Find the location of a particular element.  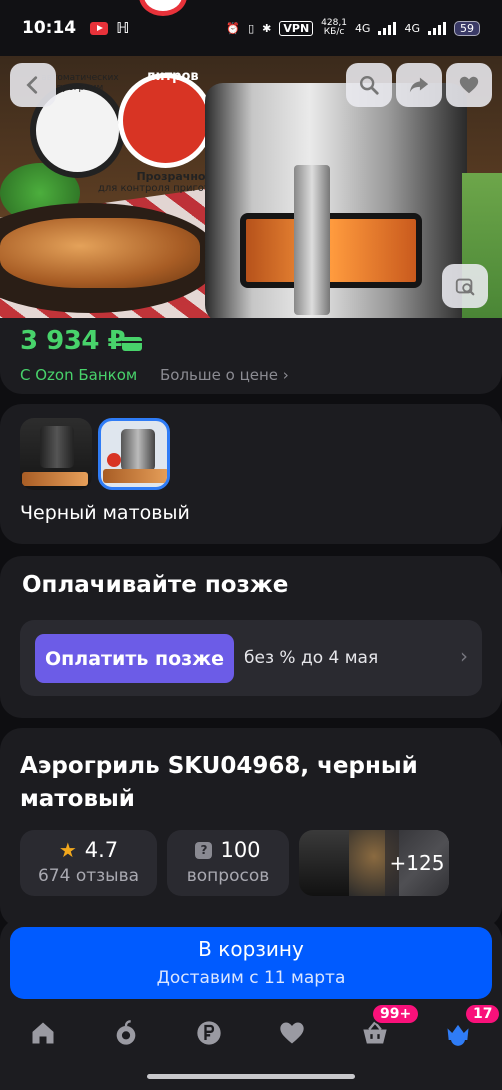

chevron-right-icon: › is located at coordinates (464, 656).